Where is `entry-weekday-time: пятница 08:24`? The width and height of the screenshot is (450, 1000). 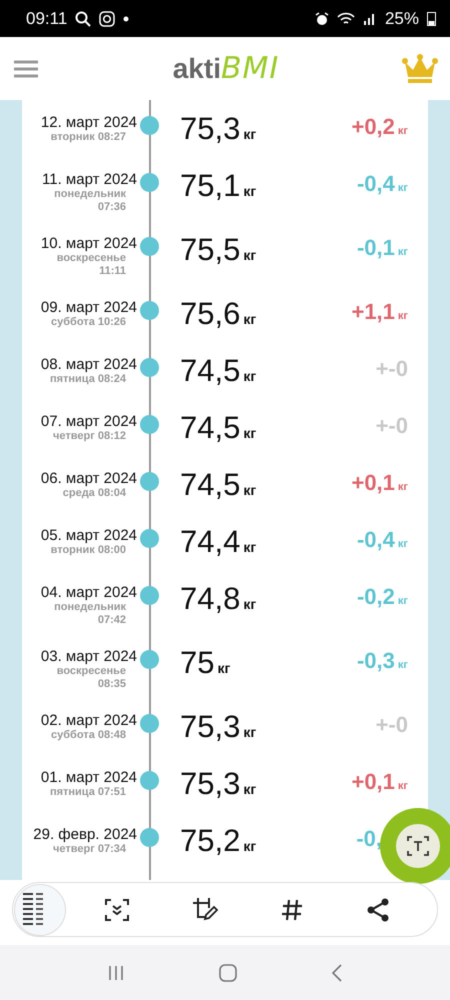
entry-weekday-time: пятница 08:24 is located at coordinates (88, 379).